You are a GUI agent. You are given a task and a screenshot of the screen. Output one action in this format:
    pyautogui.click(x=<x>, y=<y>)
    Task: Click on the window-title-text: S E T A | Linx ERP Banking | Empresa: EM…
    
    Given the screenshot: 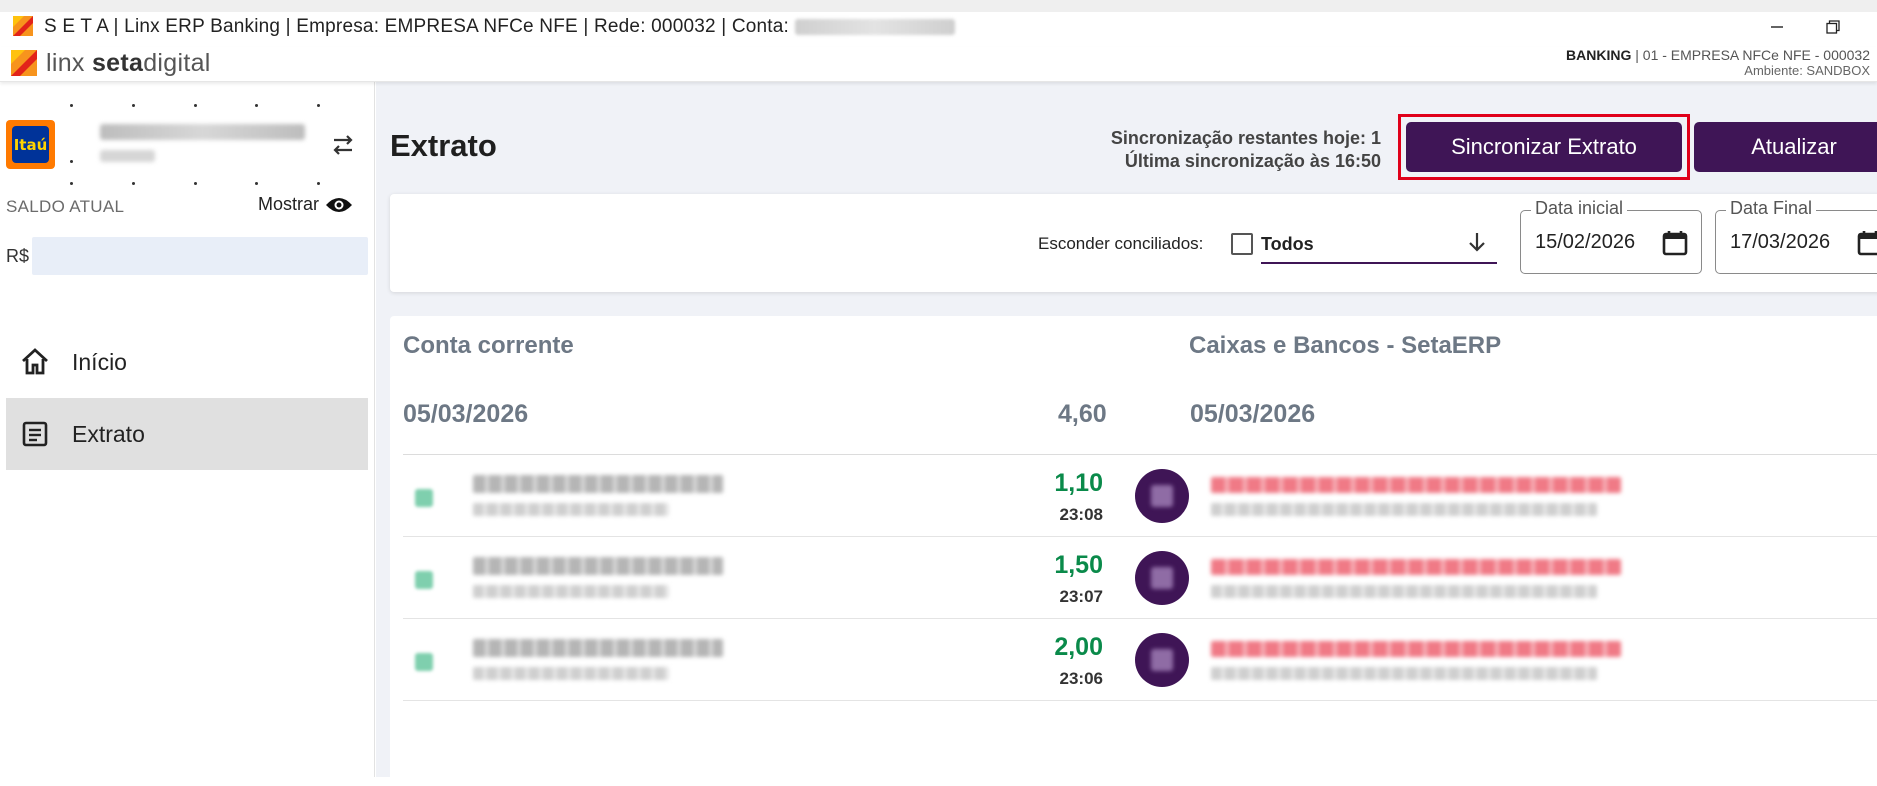 What is the action you would take?
    pyautogui.click(x=419, y=26)
    